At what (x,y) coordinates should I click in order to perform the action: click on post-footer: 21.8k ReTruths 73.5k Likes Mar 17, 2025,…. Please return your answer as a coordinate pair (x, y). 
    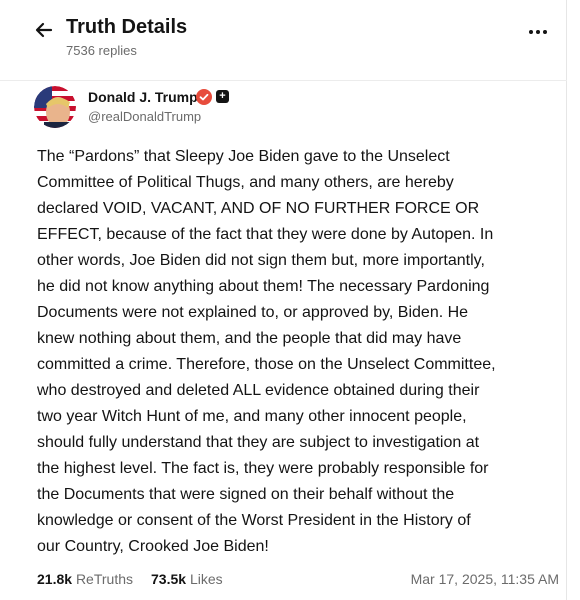
    Looking at the image, I should click on (298, 580).